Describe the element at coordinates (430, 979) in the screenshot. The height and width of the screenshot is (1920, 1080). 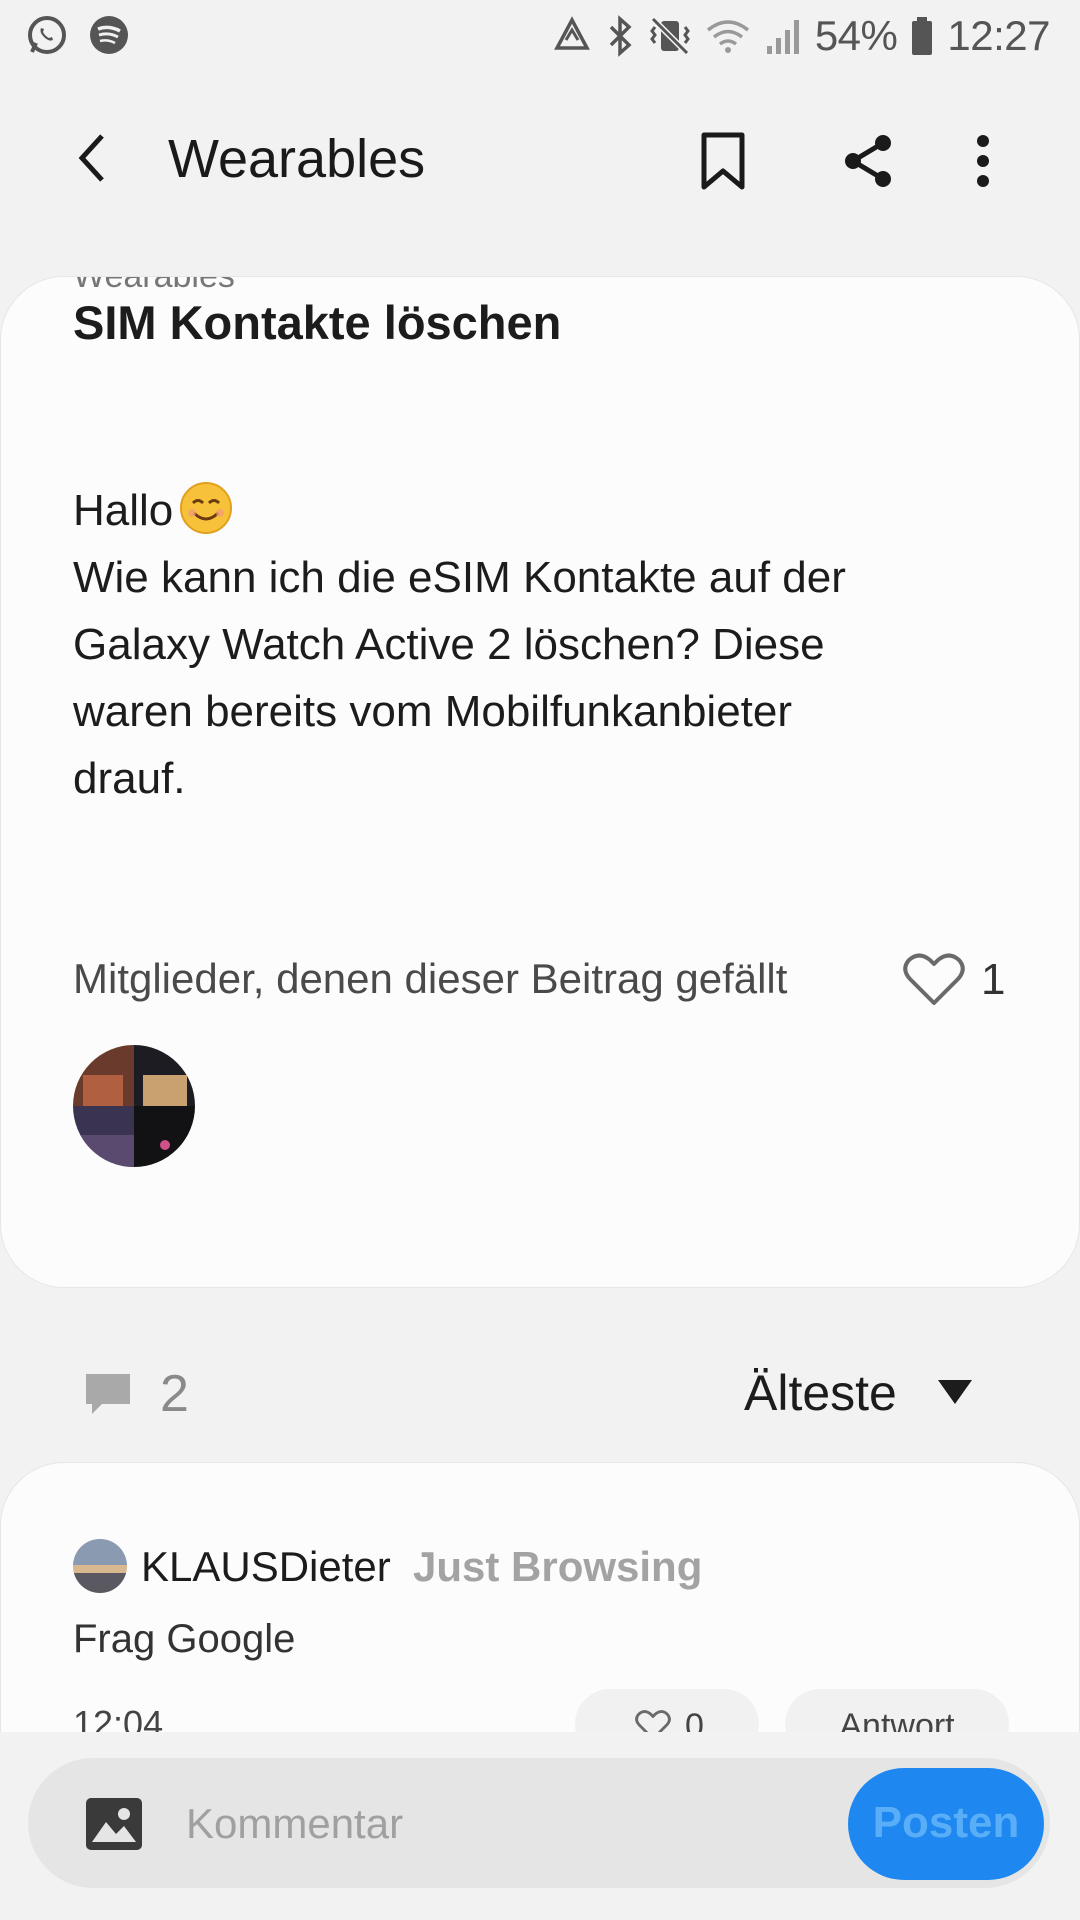
I see `likes-label: Mitglieder, denen dieser Beitrag gefällt` at that location.